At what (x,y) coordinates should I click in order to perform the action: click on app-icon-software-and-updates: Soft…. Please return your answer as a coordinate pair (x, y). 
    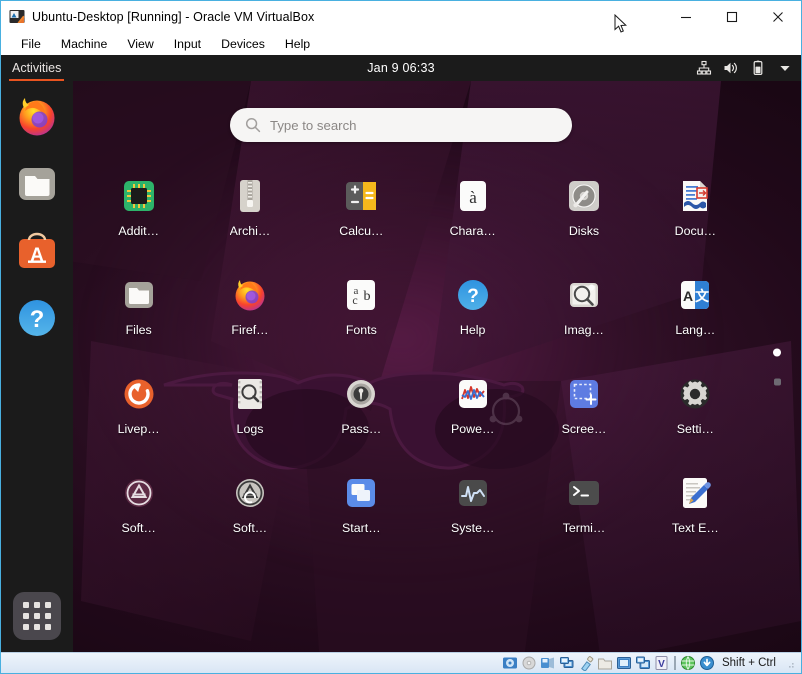
    Looking at the image, I should click on (249, 504).